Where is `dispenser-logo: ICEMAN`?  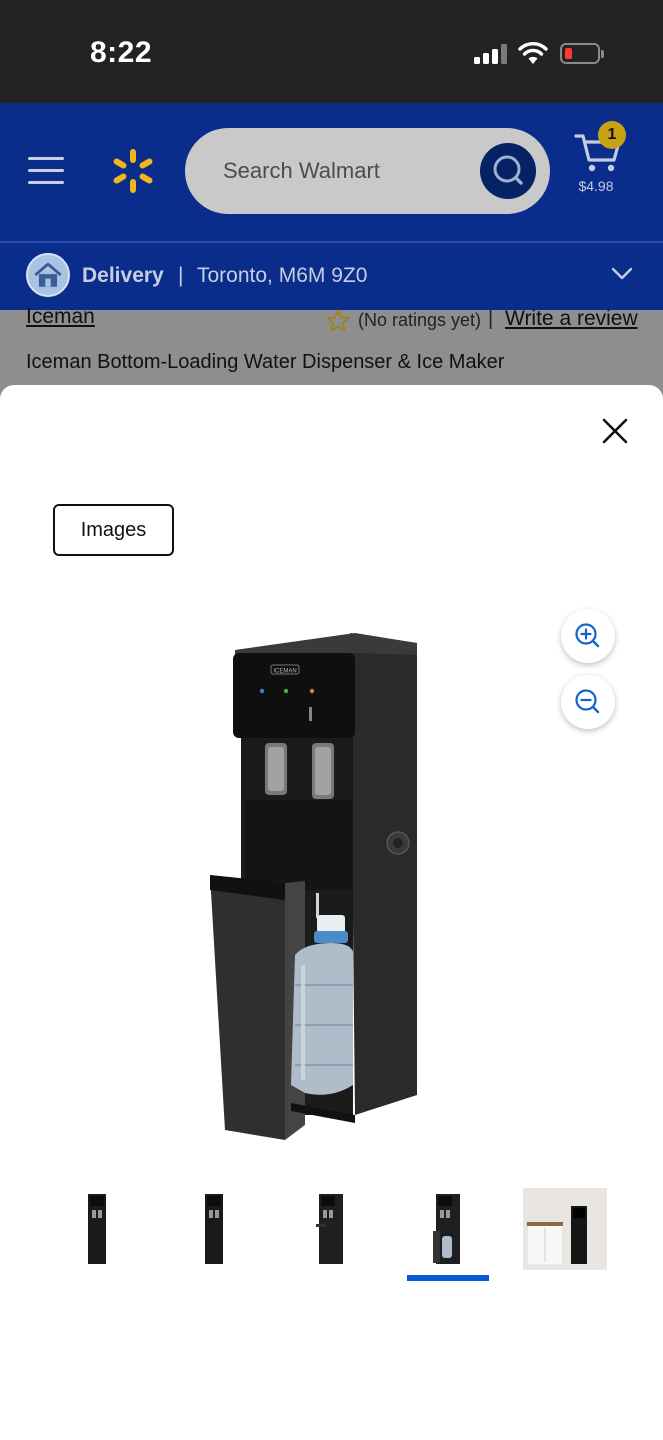 dispenser-logo: ICEMAN is located at coordinates (284, 672).